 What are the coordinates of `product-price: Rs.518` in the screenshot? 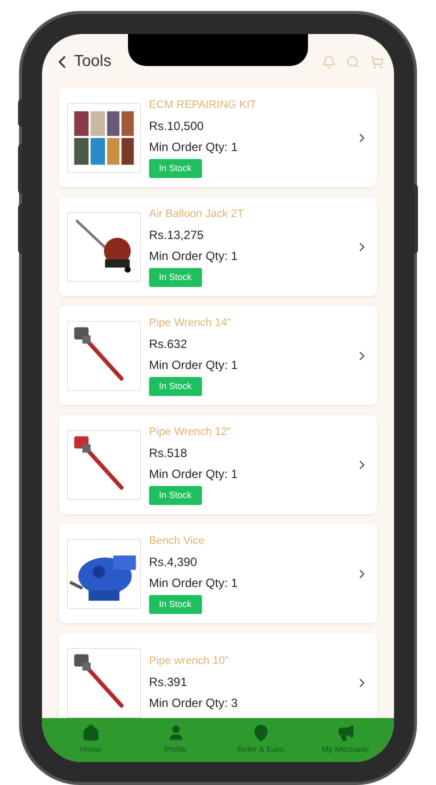 It's located at (168, 453).